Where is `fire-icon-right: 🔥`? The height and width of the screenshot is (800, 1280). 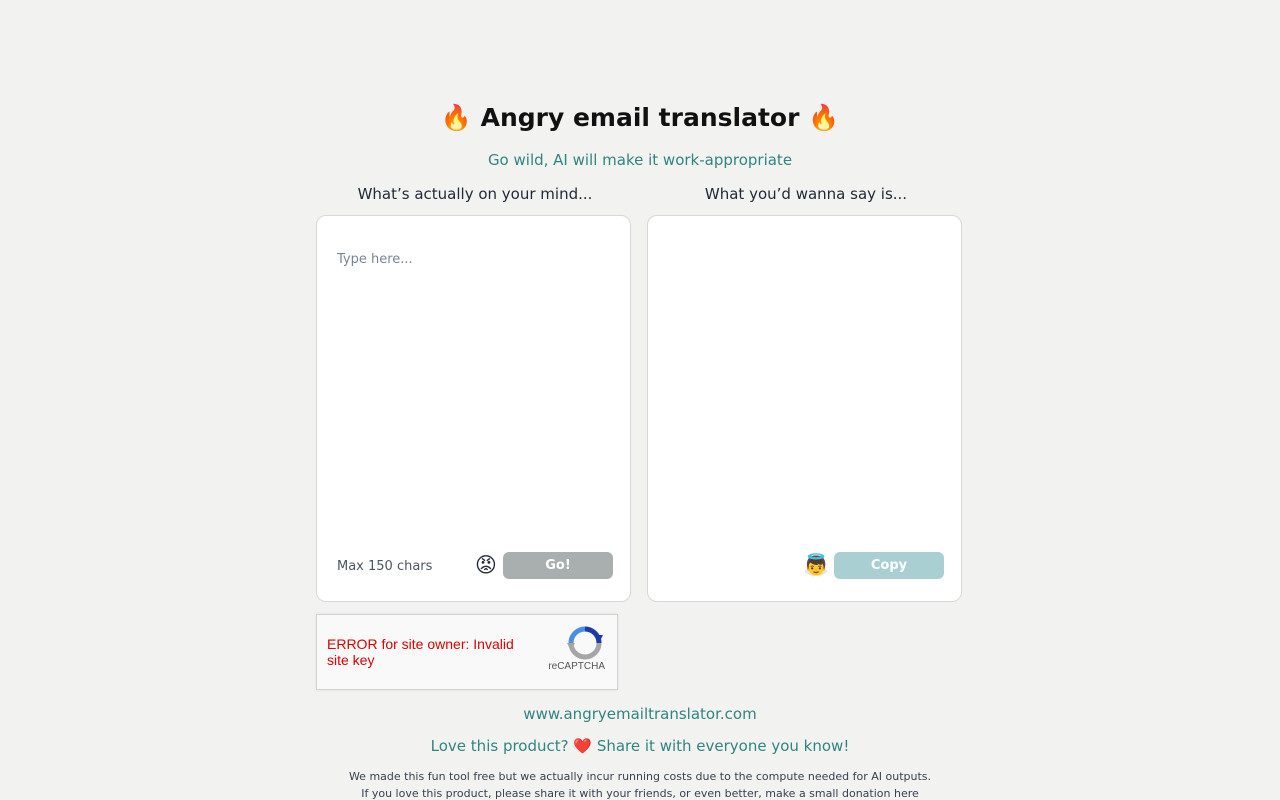 fire-icon-right: 🔥 is located at coordinates (824, 117).